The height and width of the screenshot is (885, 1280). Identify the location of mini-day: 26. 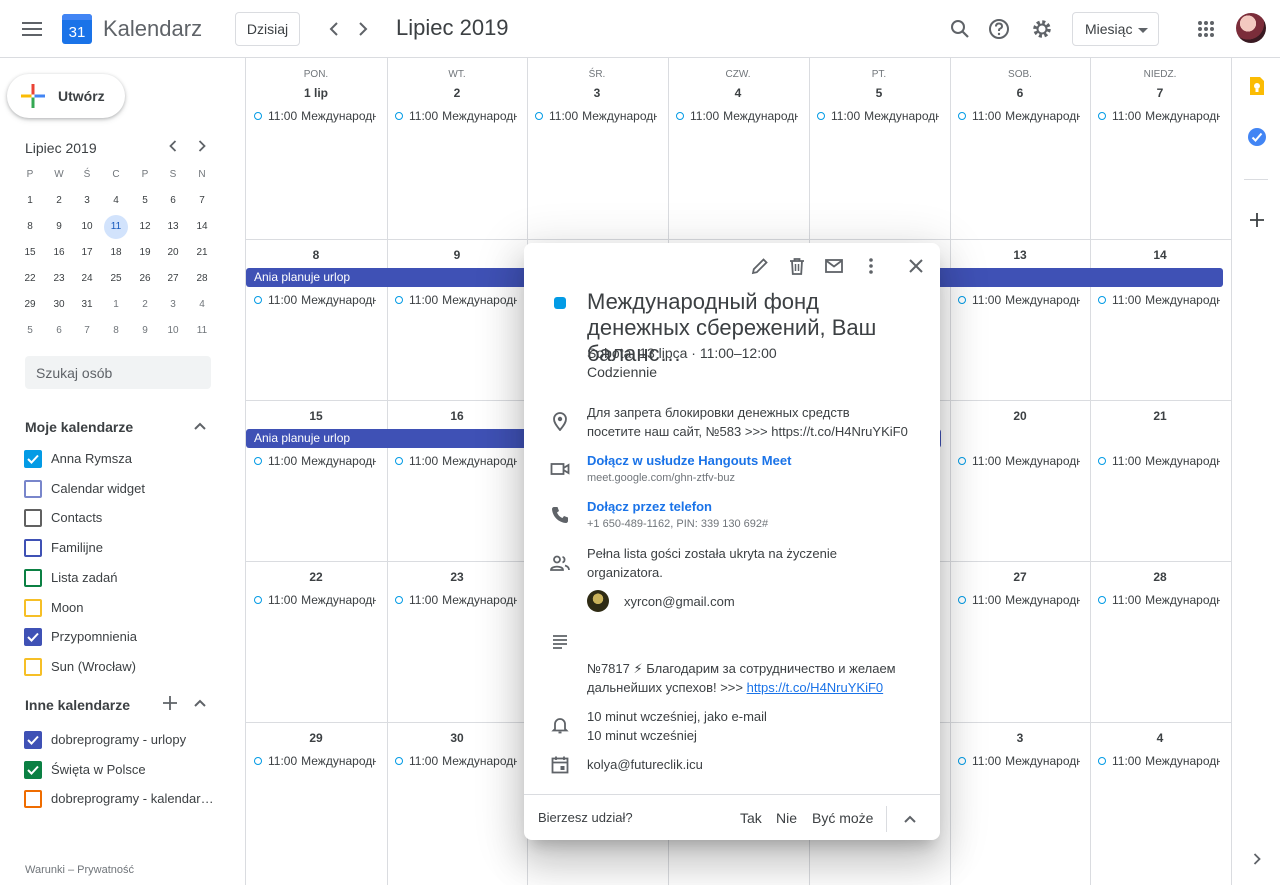
(145, 279).